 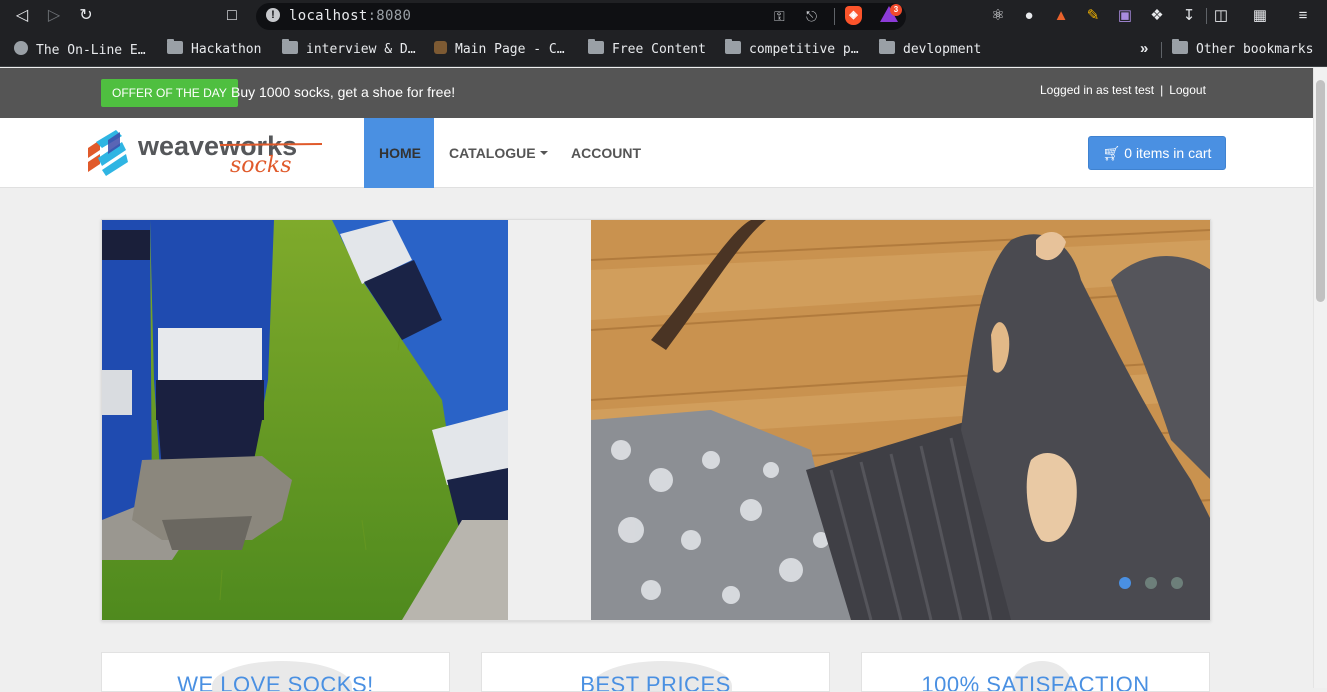 I want to click on puzzle-icon: ❖, so click(x=1157, y=16).